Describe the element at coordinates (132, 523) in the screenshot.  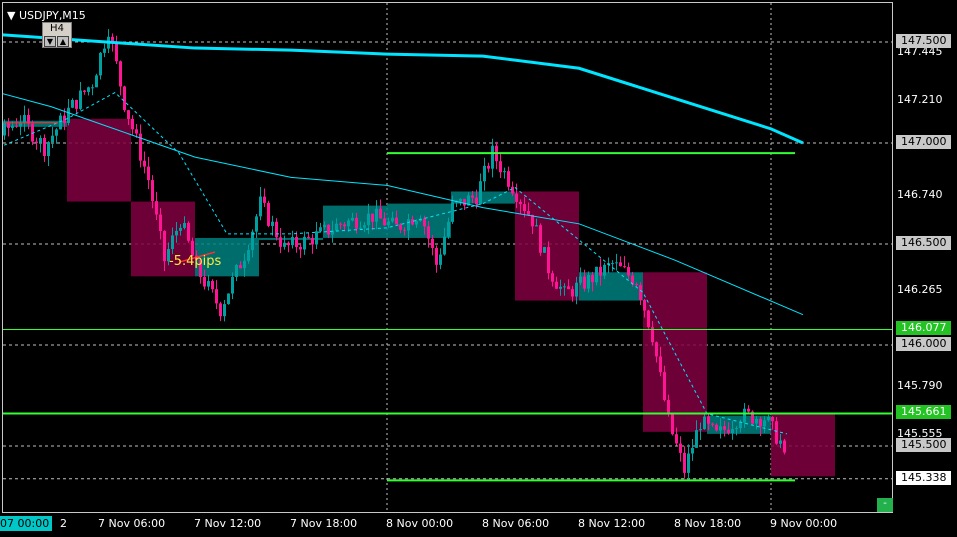
I see `time-tick-label: 7 Nov 06:00` at that location.